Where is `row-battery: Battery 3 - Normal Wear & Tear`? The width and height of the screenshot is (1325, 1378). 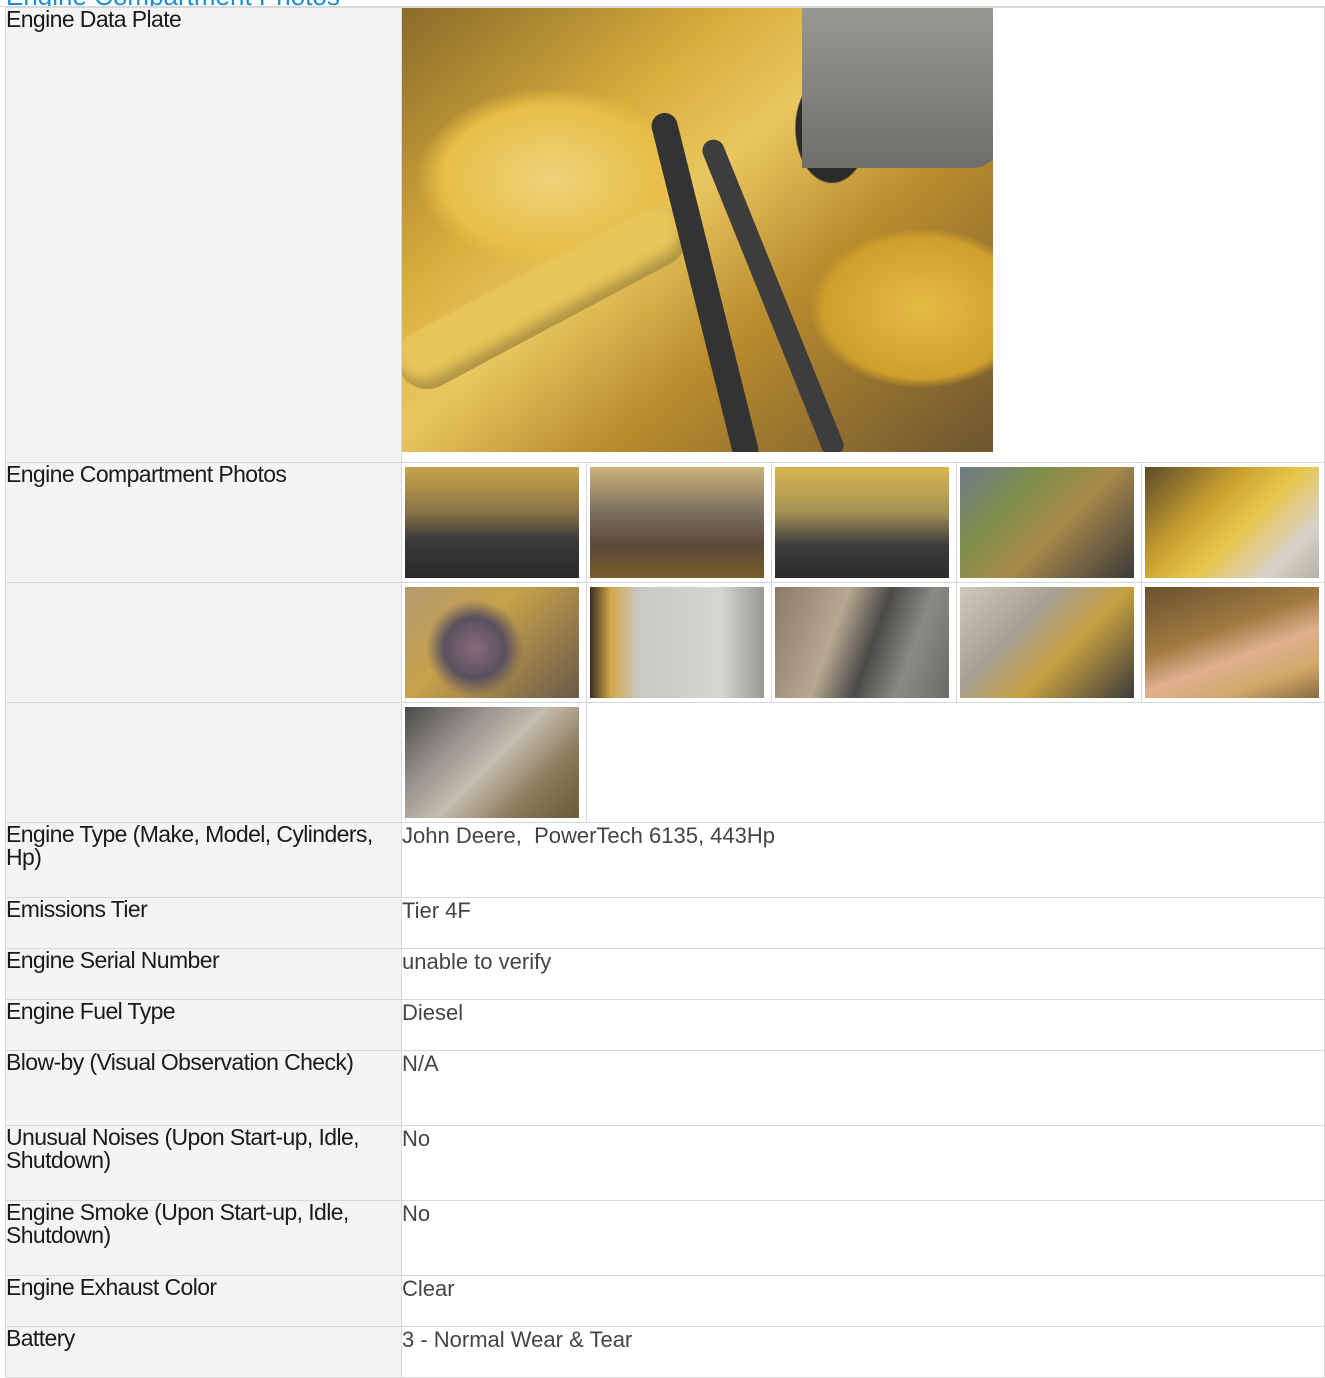
row-battery: Battery 3 - Normal Wear & Tear is located at coordinates (665, 1352).